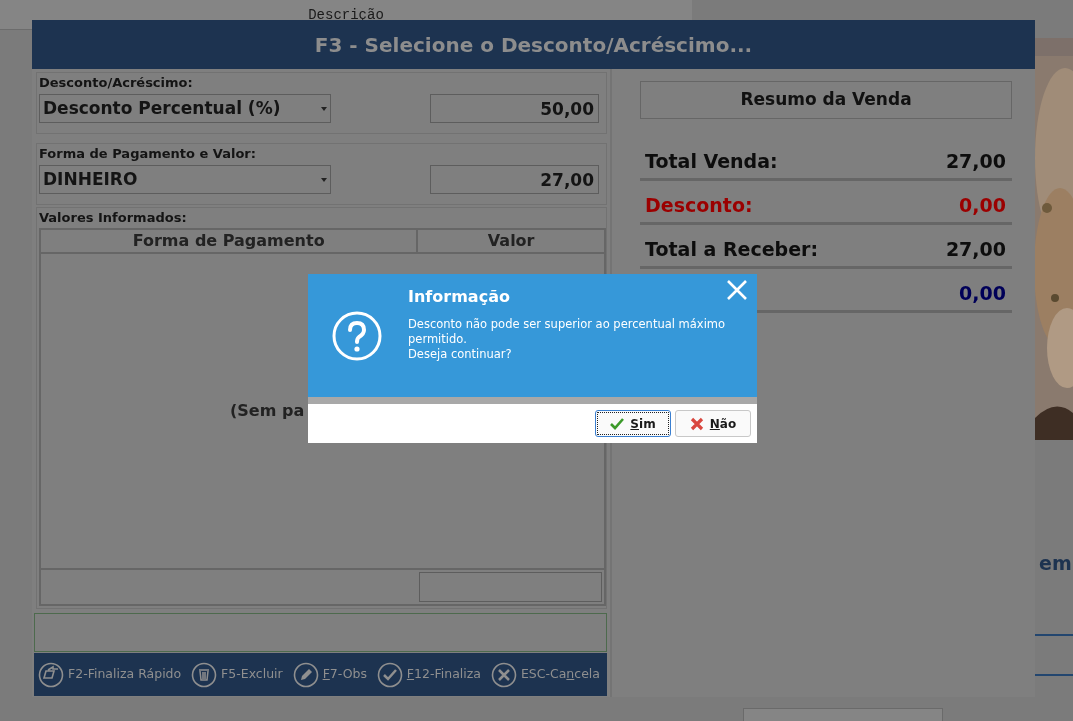  What do you see at coordinates (713, 423) in the screenshot?
I see `no-button: Não` at bounding box center [713, 423].